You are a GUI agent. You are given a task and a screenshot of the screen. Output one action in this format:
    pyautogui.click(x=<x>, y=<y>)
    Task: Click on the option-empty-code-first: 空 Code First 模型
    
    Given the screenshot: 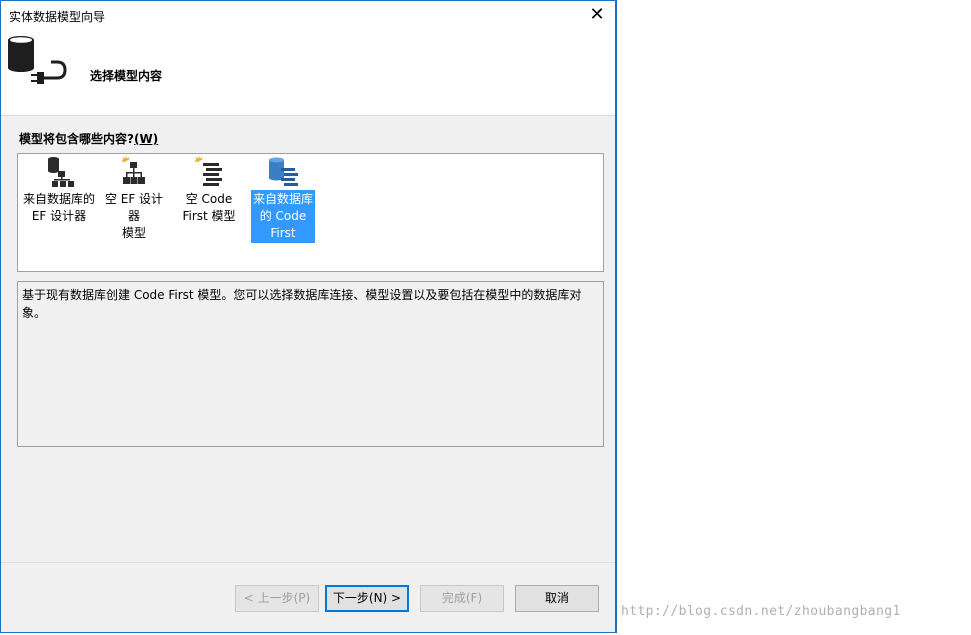 What is the action you would take?
    pyautogui.click(x=209, y=191)
    